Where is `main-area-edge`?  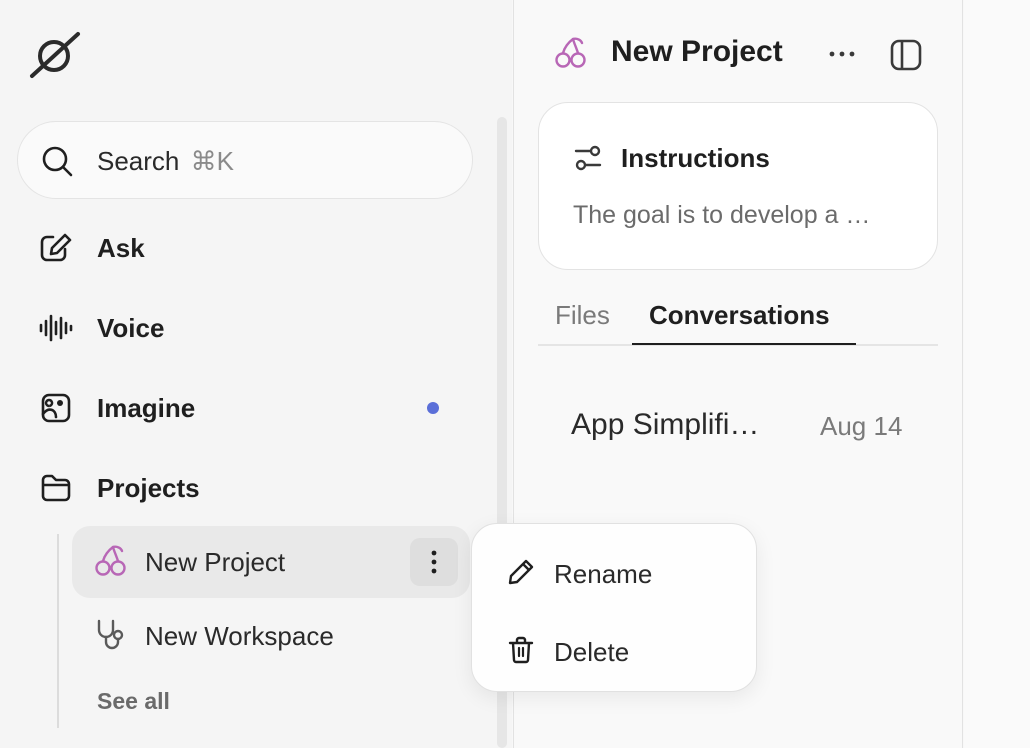
main-area-edge is located at coordinates (997, 374).